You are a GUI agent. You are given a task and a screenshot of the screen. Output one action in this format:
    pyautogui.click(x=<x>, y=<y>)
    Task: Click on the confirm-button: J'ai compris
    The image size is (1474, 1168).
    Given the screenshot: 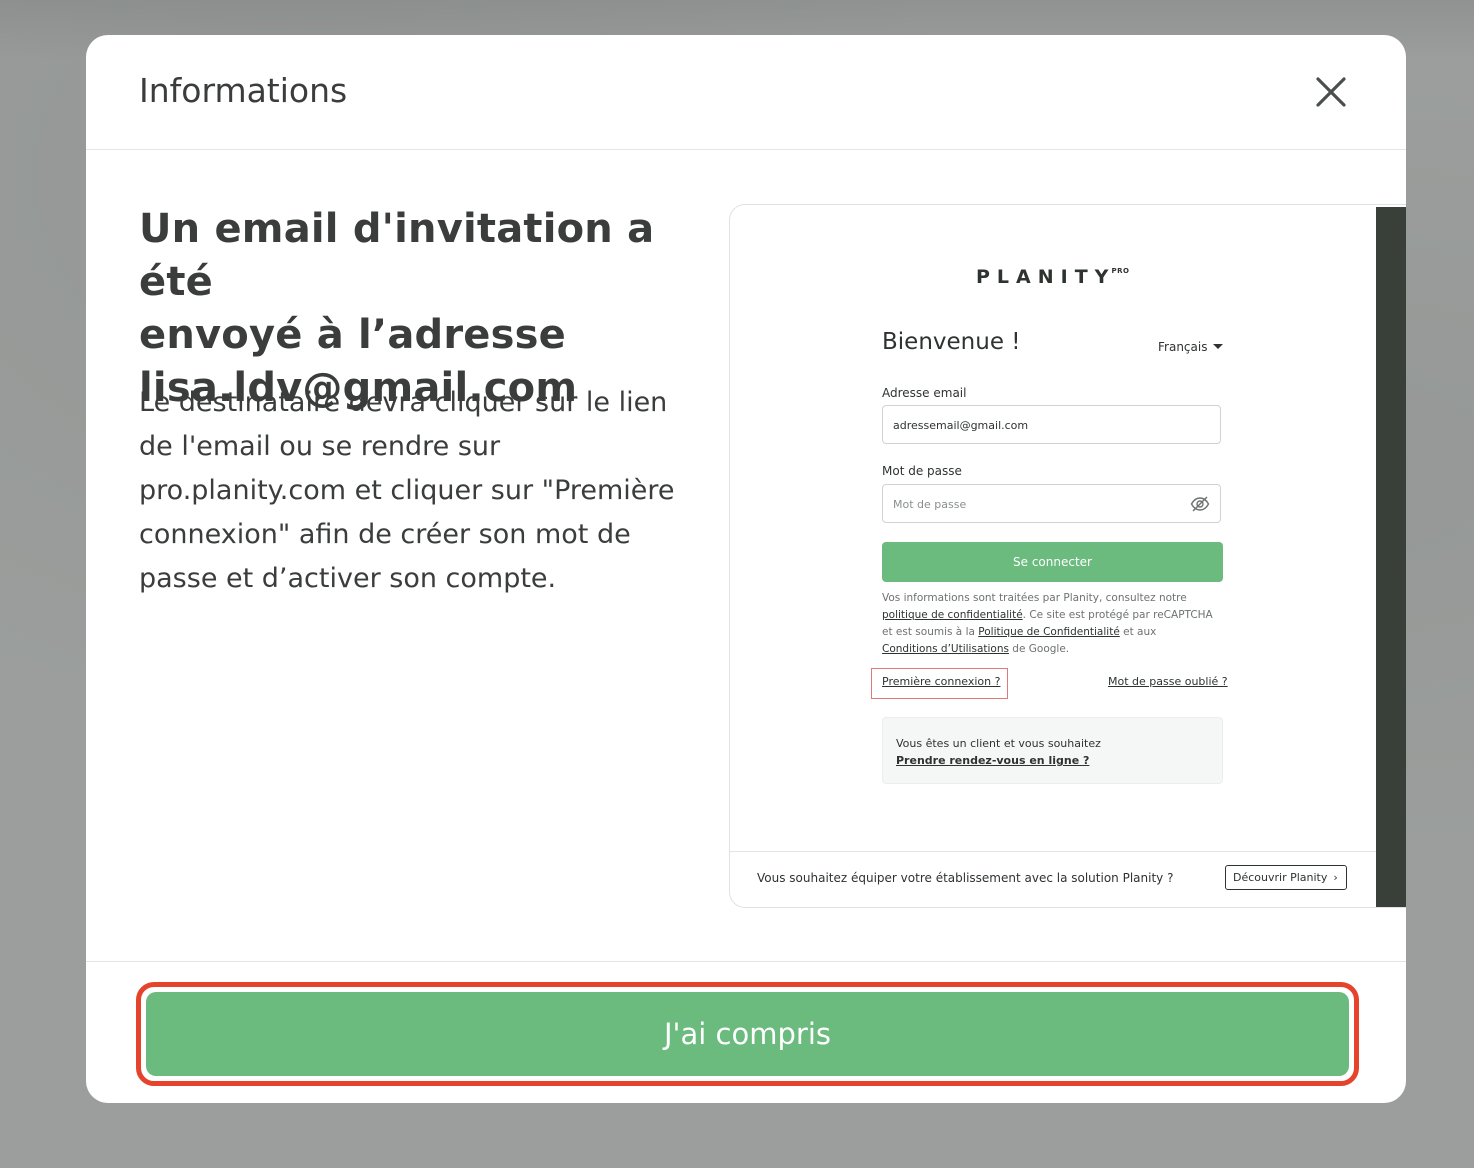 What is the action you would take?
    pyautogui.click(x=747, y=1034)
    